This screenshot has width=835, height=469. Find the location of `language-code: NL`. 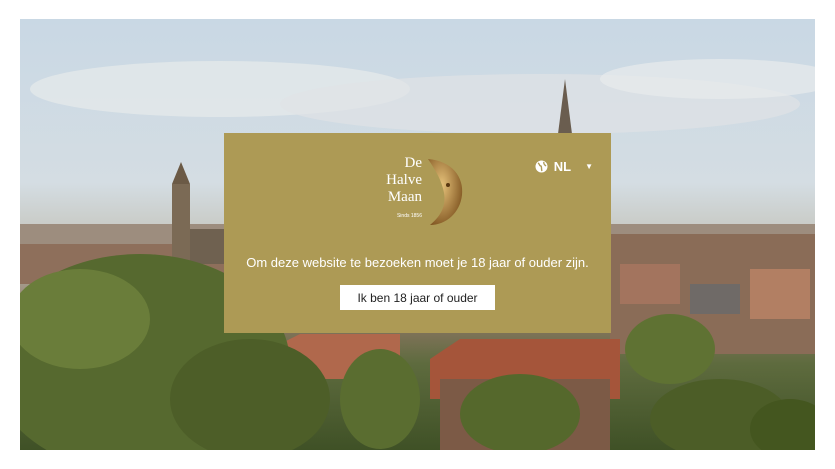

language-code: NL is located at coordinates (562, 166).